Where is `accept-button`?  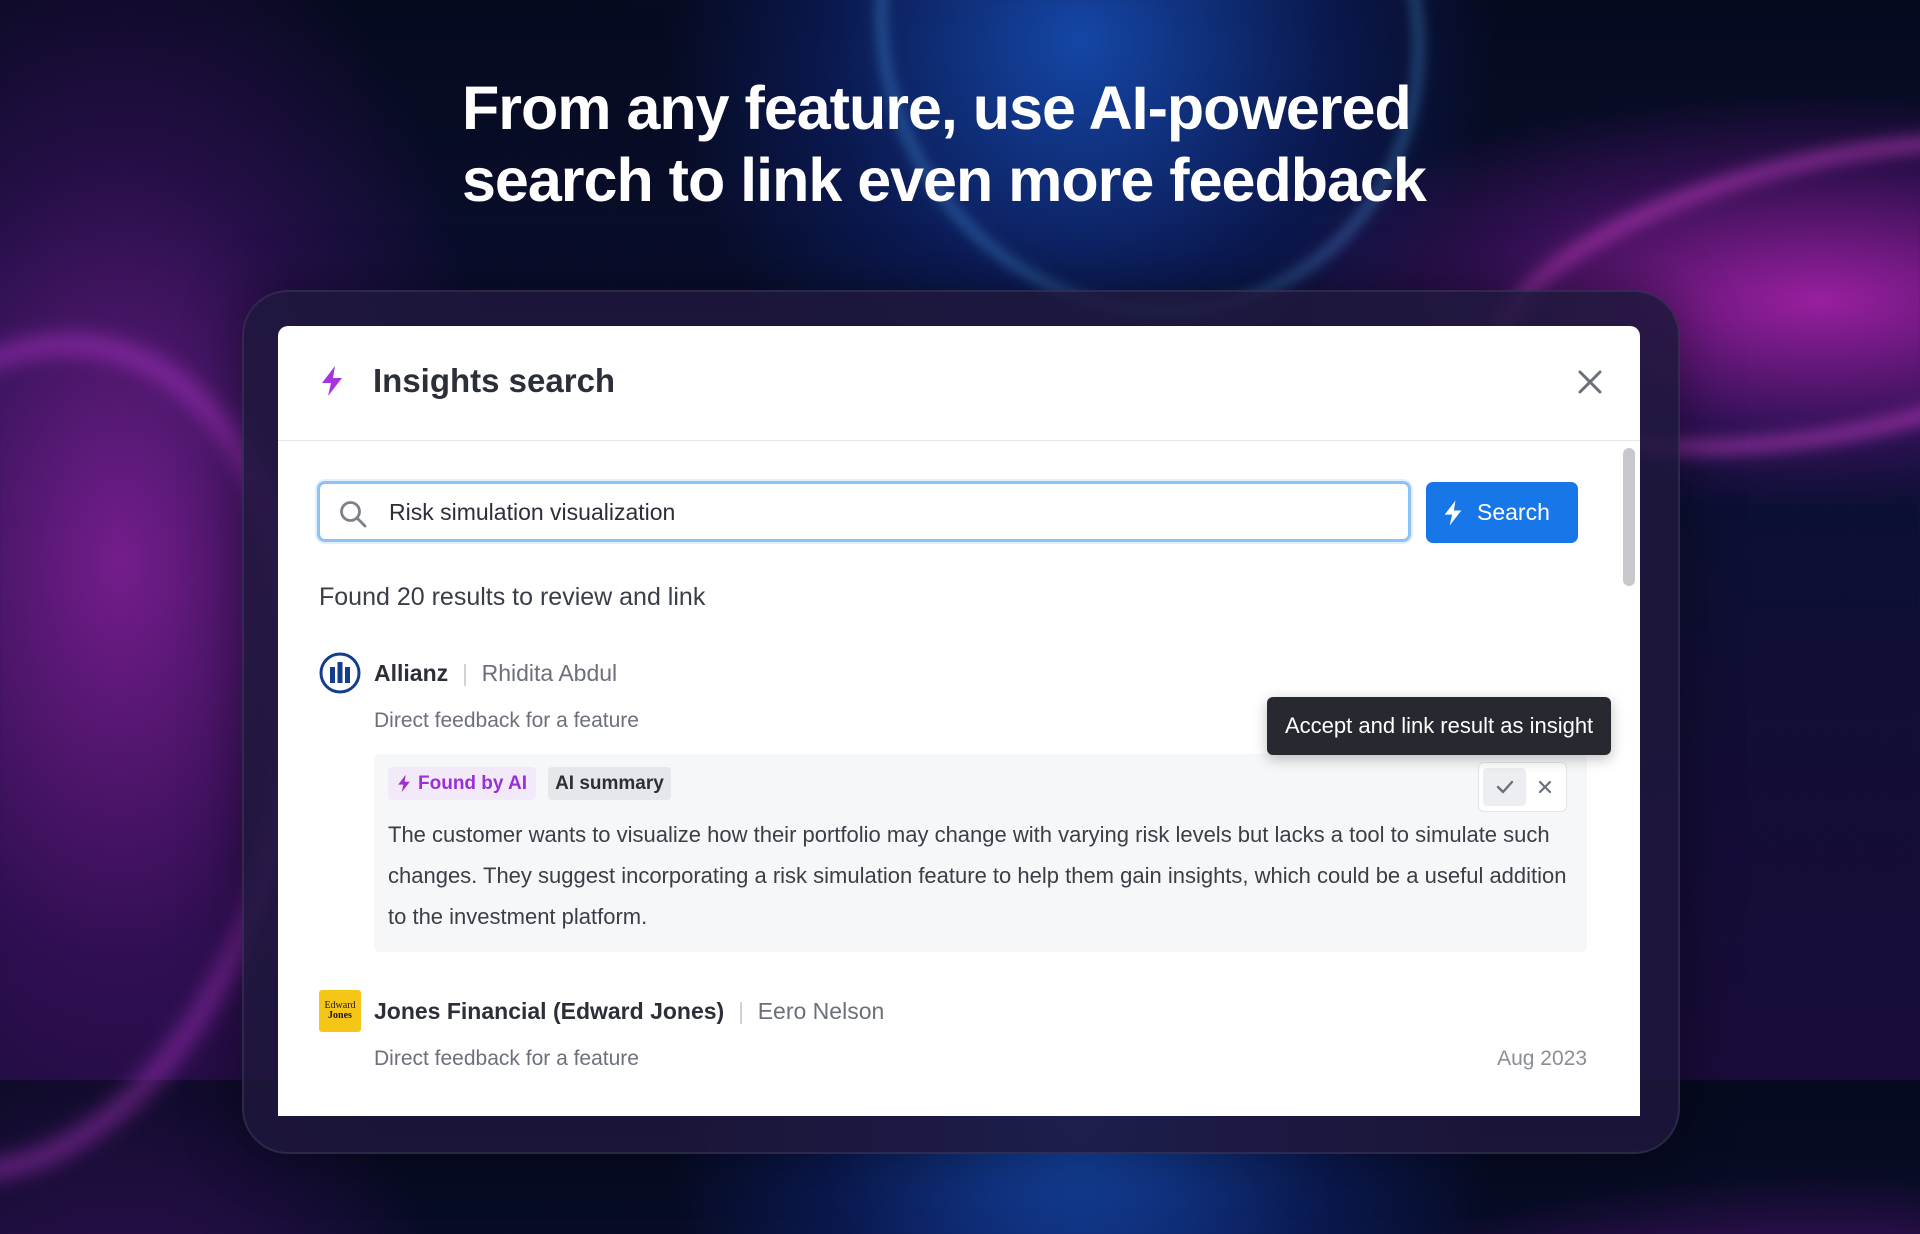
accept-button is located at coordinates (1504, 787).